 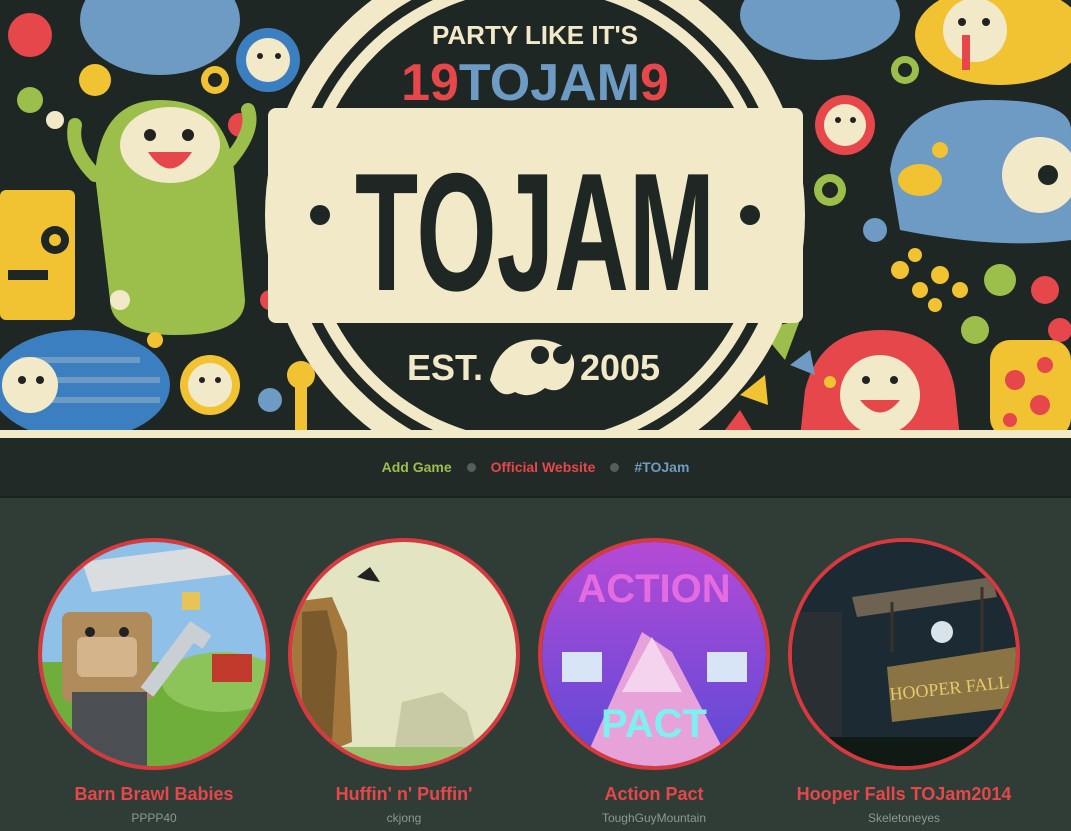 I want to click on game-author: Skeletoneyes, so click(x=904, y=818).